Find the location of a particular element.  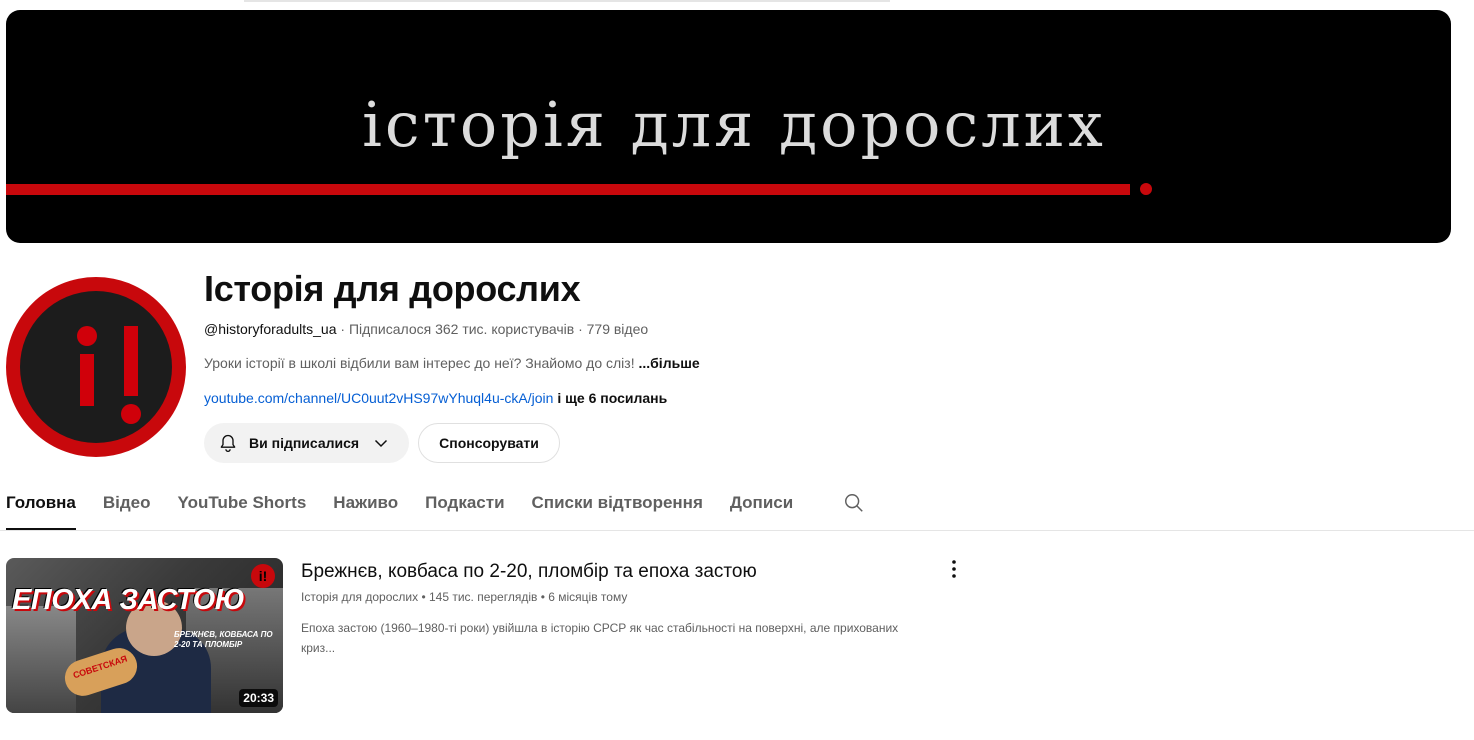

sponsor-button: Спонсорувати is located at coordinates (489, 443).